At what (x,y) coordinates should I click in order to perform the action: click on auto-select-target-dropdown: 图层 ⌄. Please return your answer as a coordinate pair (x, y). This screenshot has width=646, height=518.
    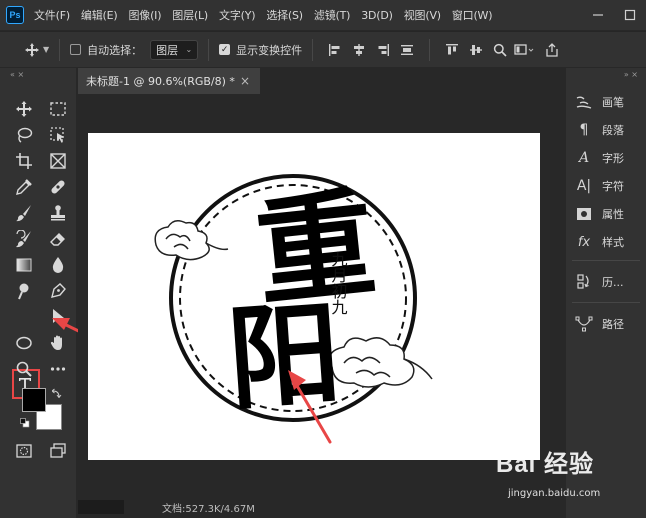
    Looking at the image, I should click on (174, 49).